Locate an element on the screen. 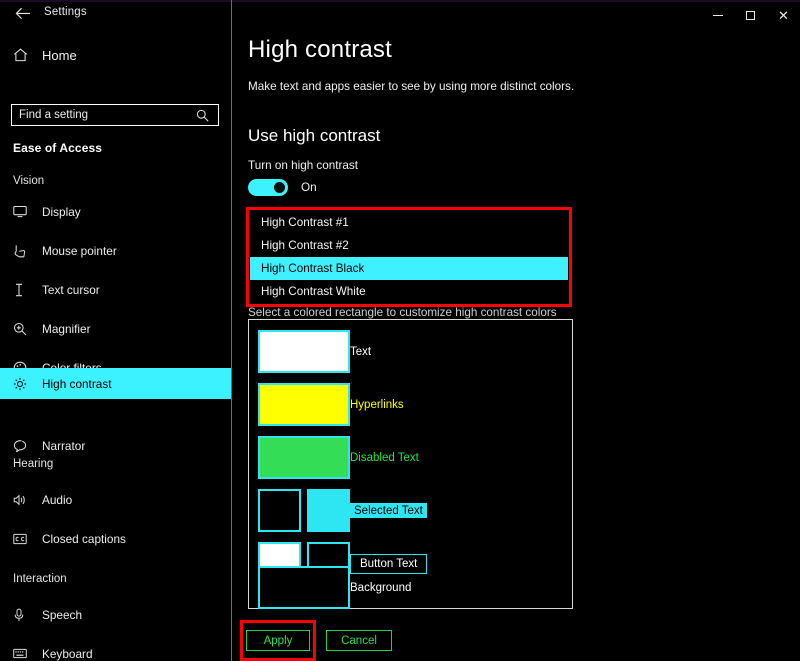  search-box is located at coordinates (115, 115).